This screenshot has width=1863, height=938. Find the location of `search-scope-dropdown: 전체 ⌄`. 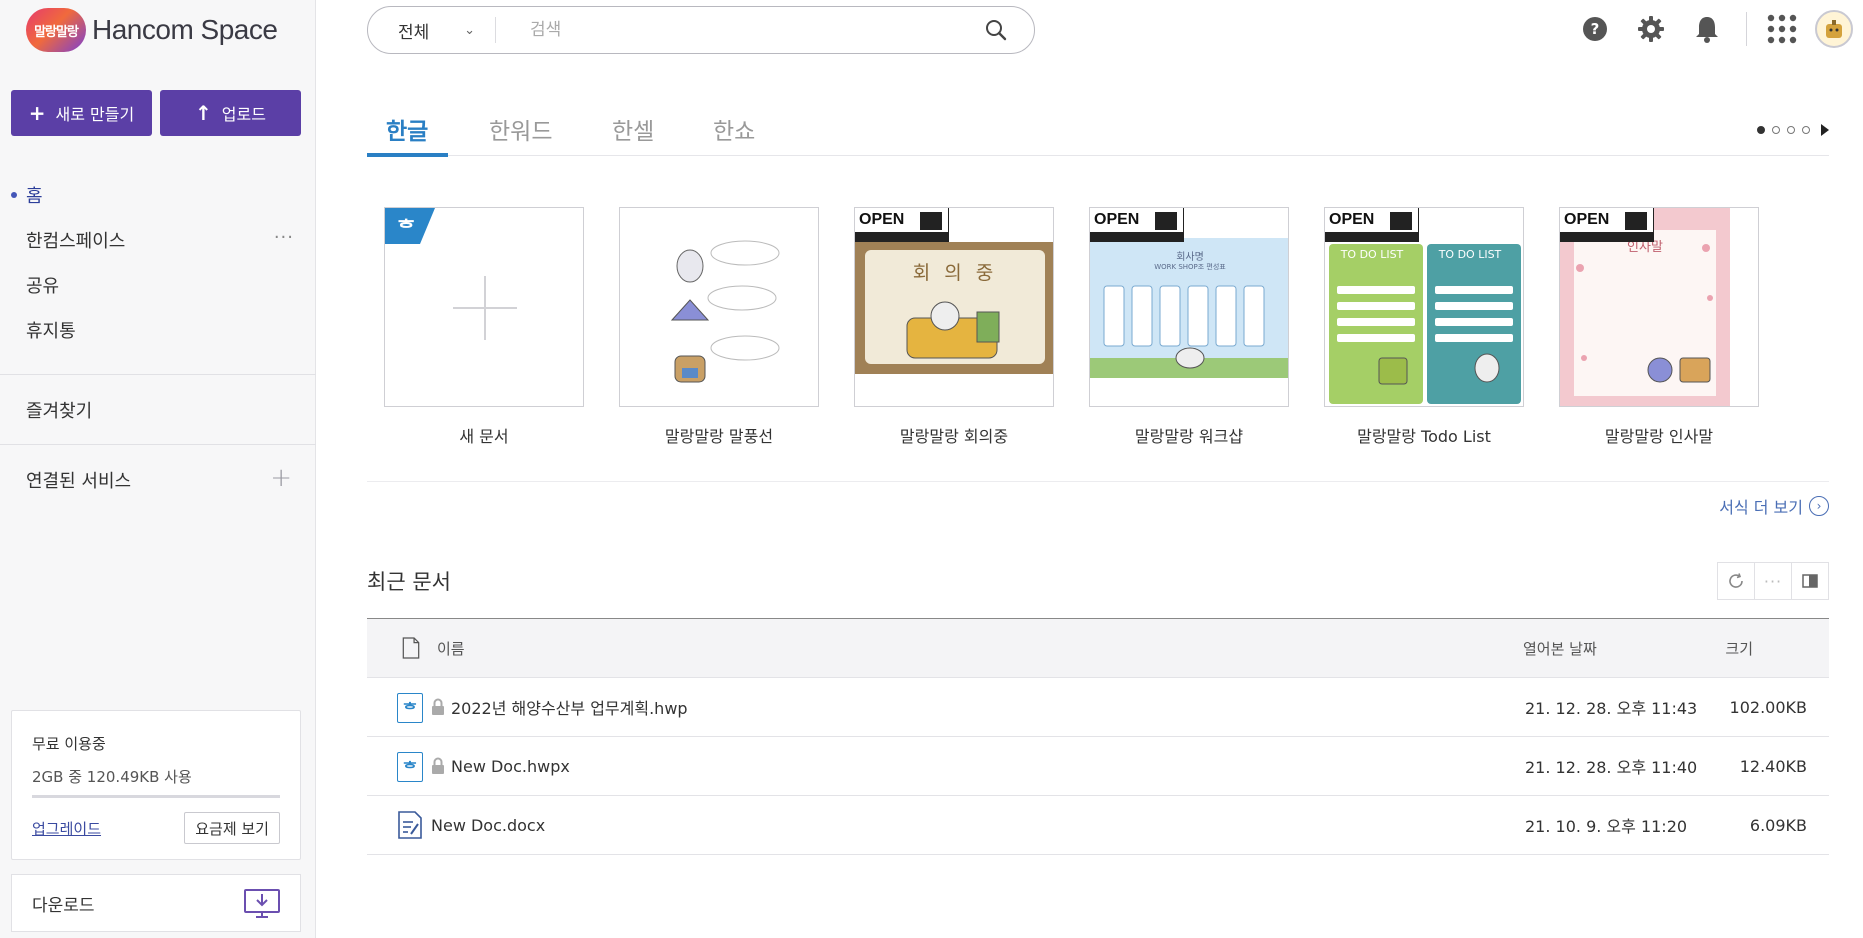

search-scope-dropdown: 전체 ⌄ is located at coordinates (432, 30).